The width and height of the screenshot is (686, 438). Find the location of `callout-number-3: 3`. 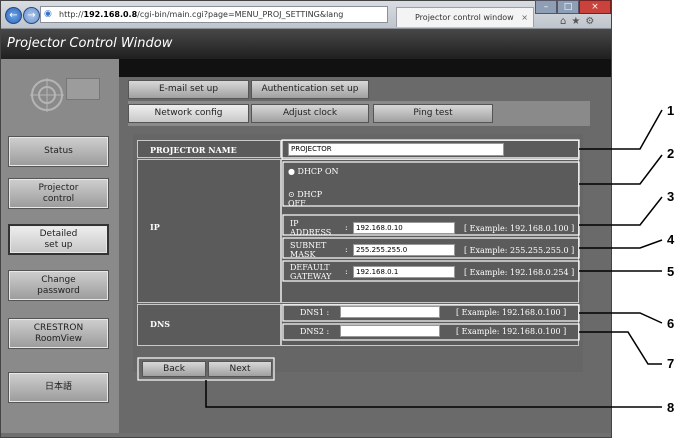

callout-number-3: 3 is located at coordinates (671, 196).